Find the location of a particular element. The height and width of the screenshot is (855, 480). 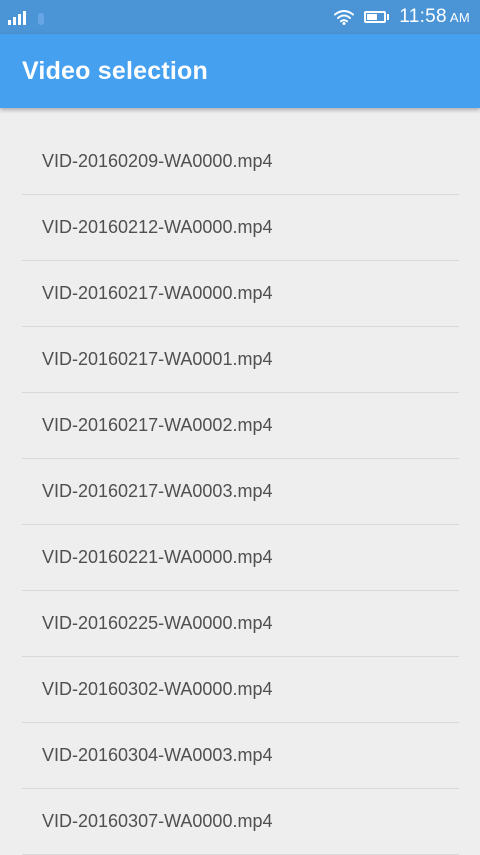

video-list-item: VID-20160225-WA0000.mp4 is located at coordinates (240, 624).